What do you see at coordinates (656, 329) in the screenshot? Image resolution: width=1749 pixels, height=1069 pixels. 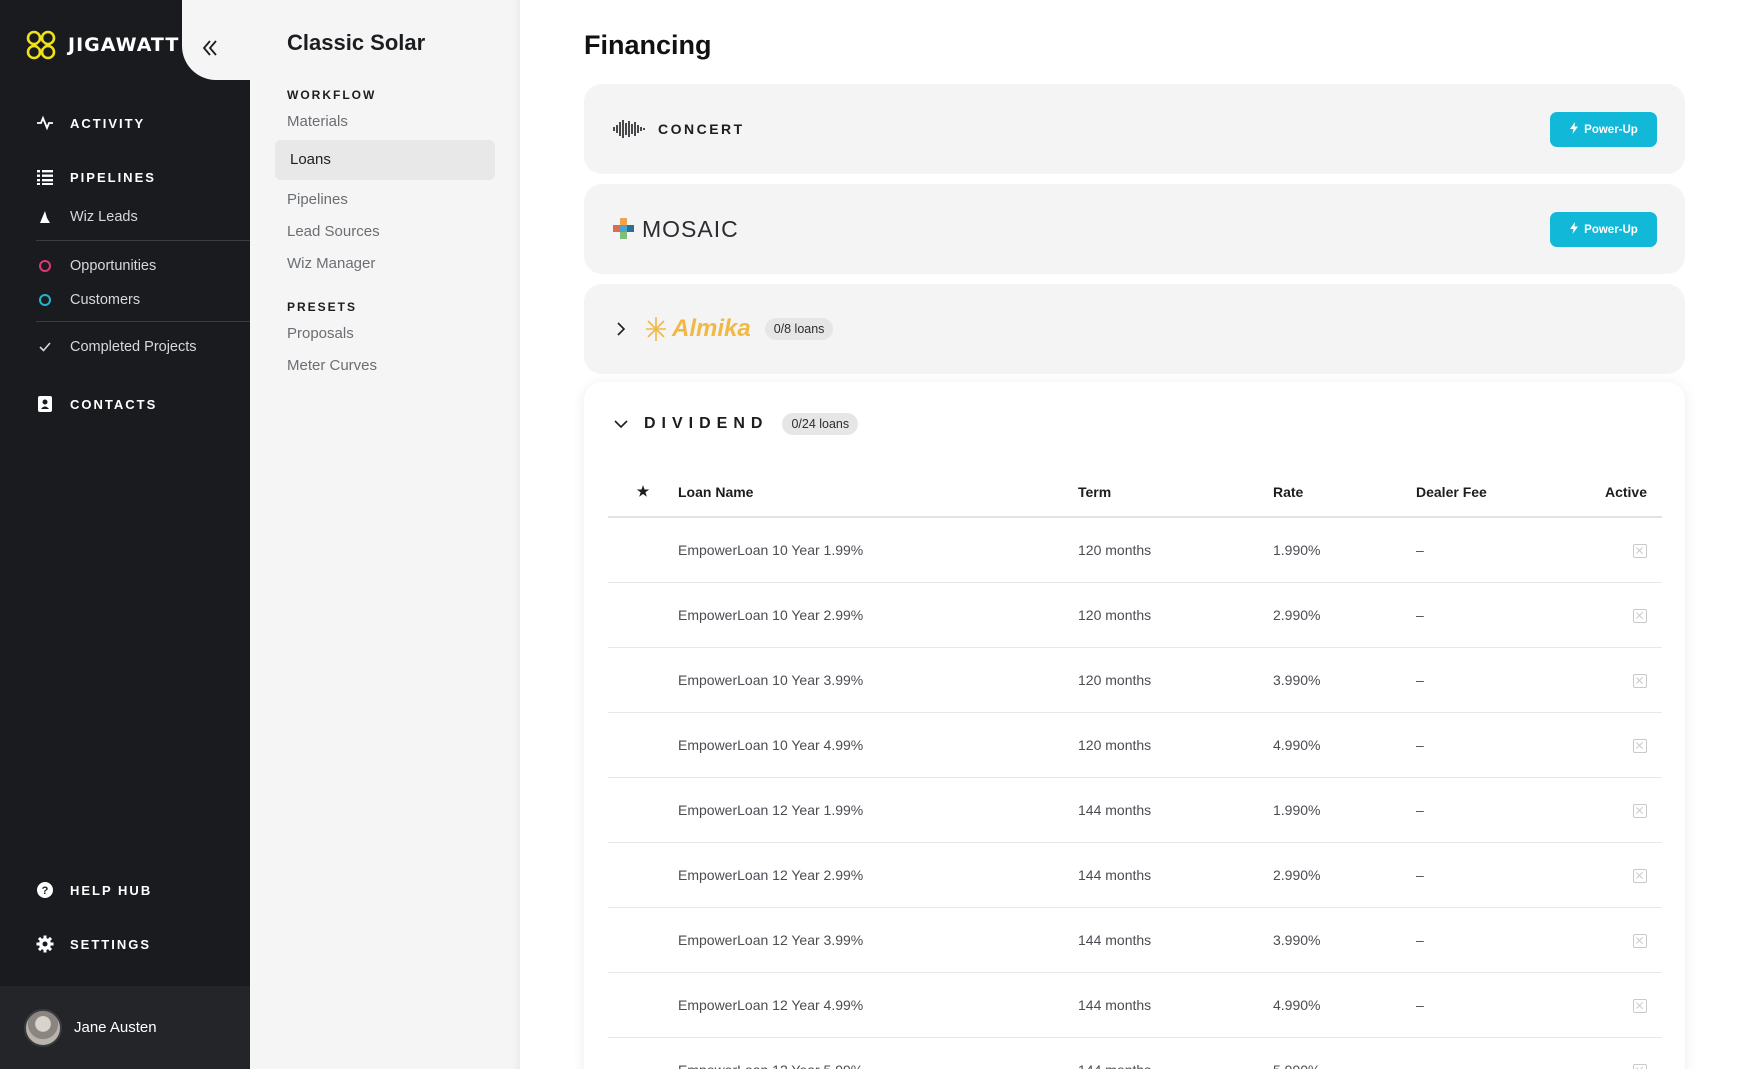 I see `almika-burst-icon` at bounding box center [656, 329].